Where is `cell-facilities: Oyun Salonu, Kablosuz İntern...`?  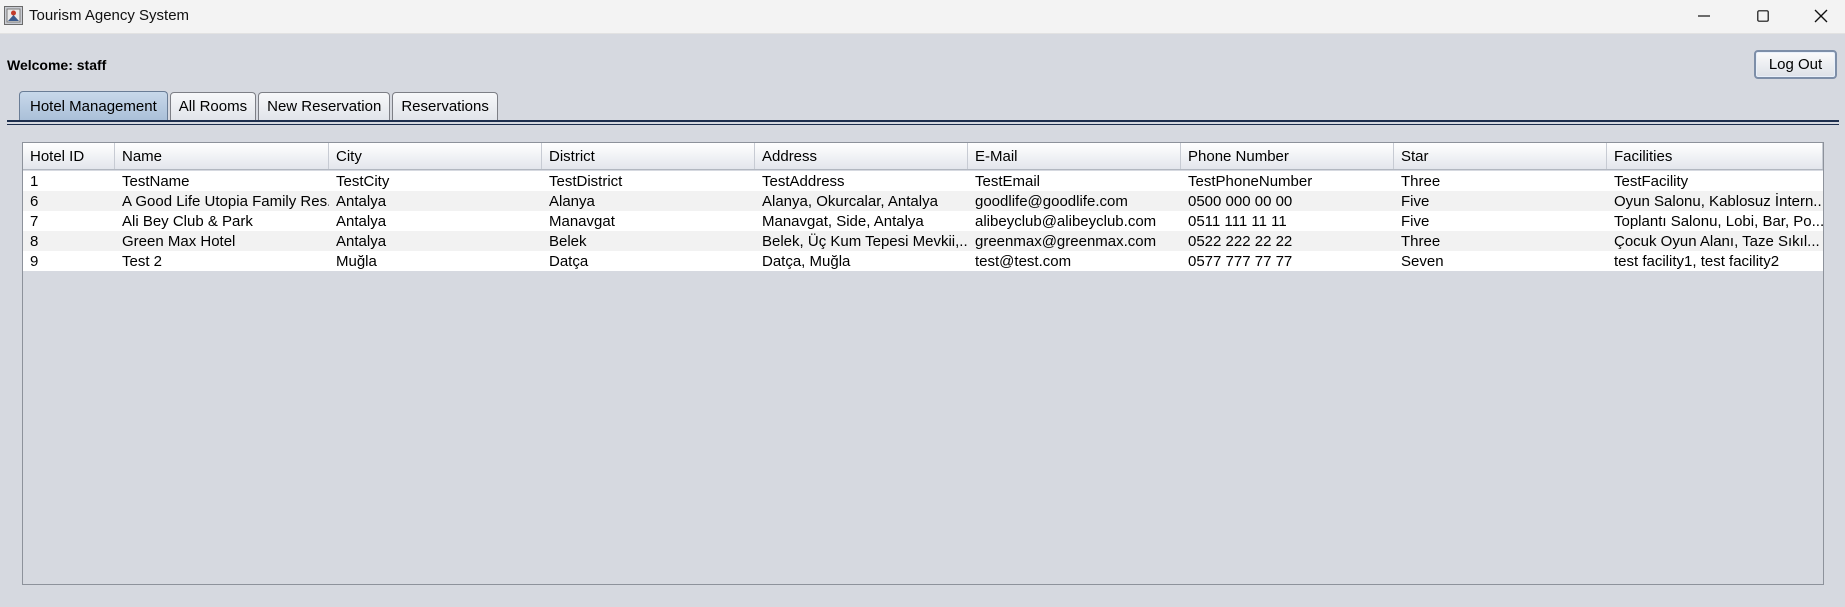 cell-facilities: Oyun Salonu, Kablosuz İntern... is located at coordinates (1718, 201).